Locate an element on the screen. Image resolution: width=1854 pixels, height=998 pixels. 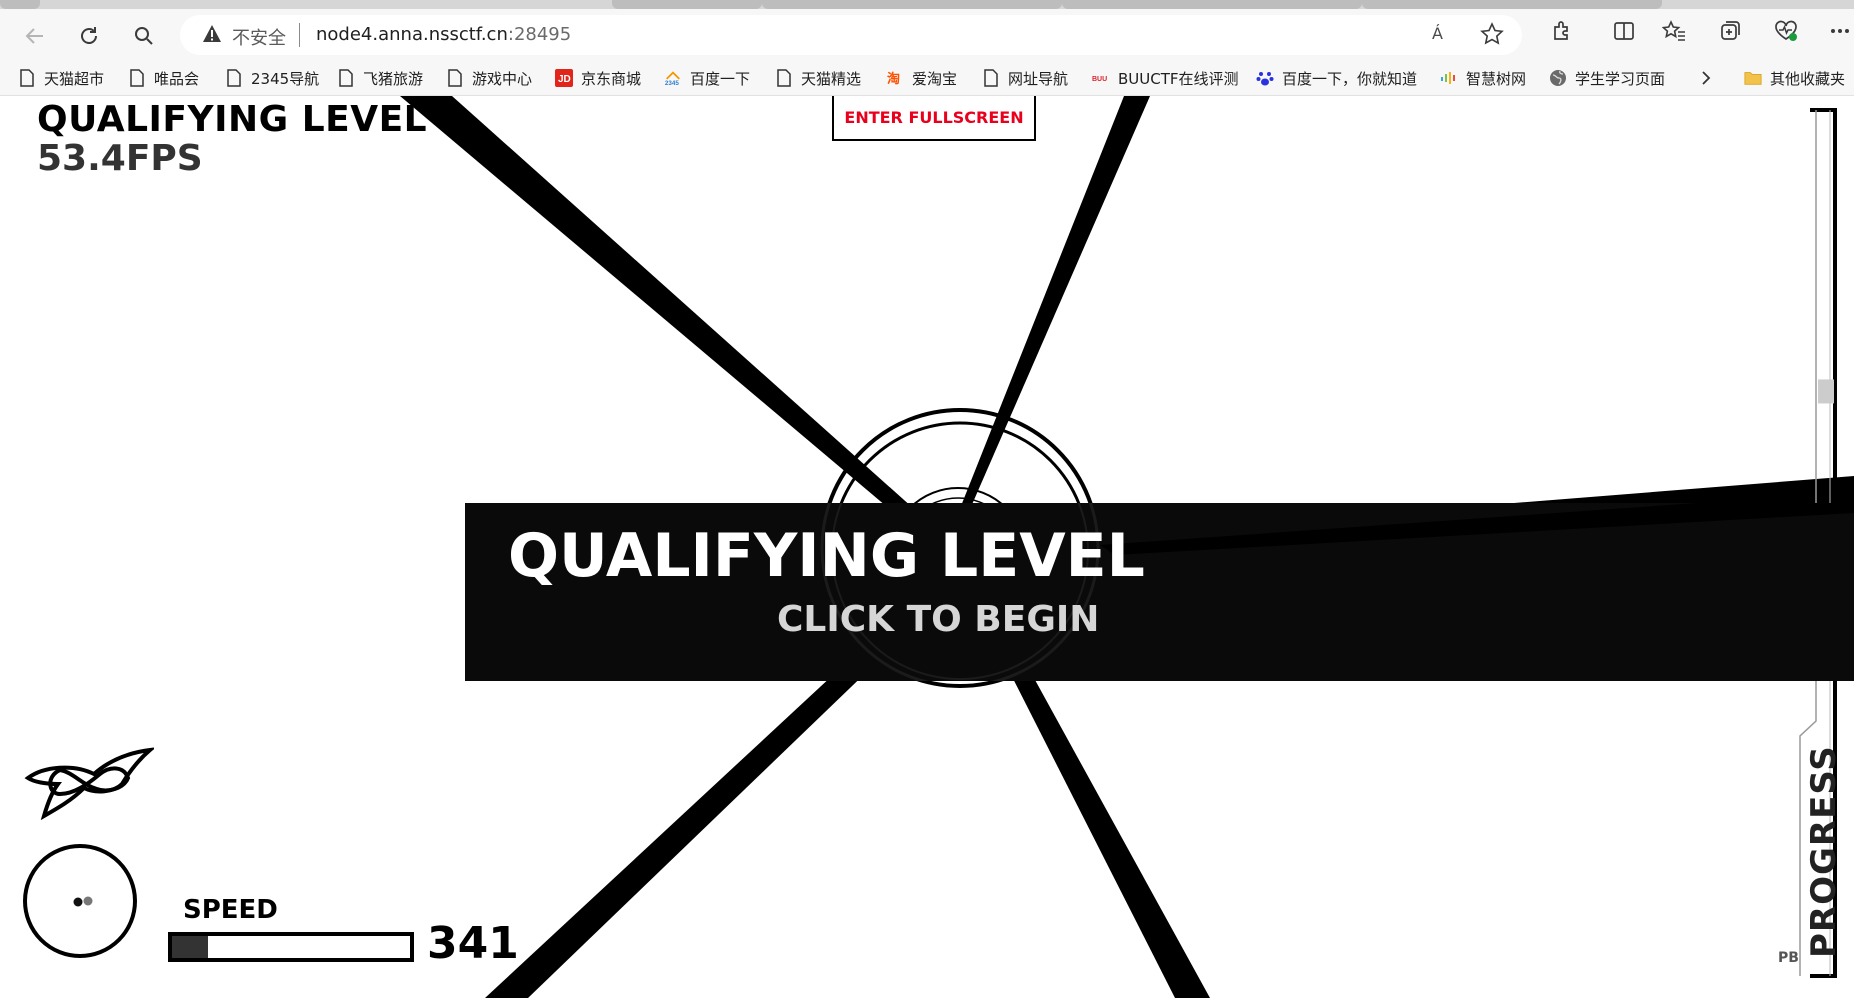
bookmark-label: 游戏中心 is located at coordinates (502, 78).